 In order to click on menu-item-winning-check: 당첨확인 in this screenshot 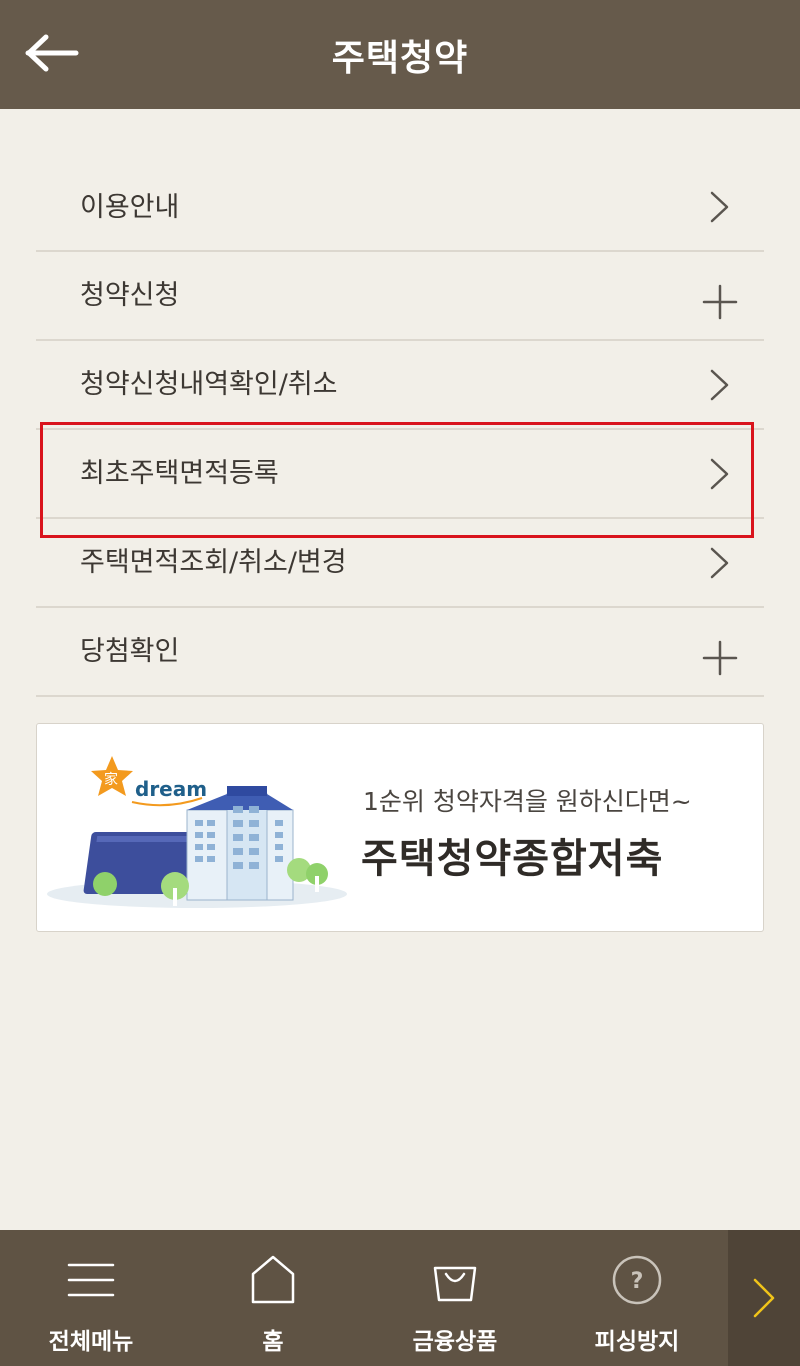, I will do `click(400, 652)`.